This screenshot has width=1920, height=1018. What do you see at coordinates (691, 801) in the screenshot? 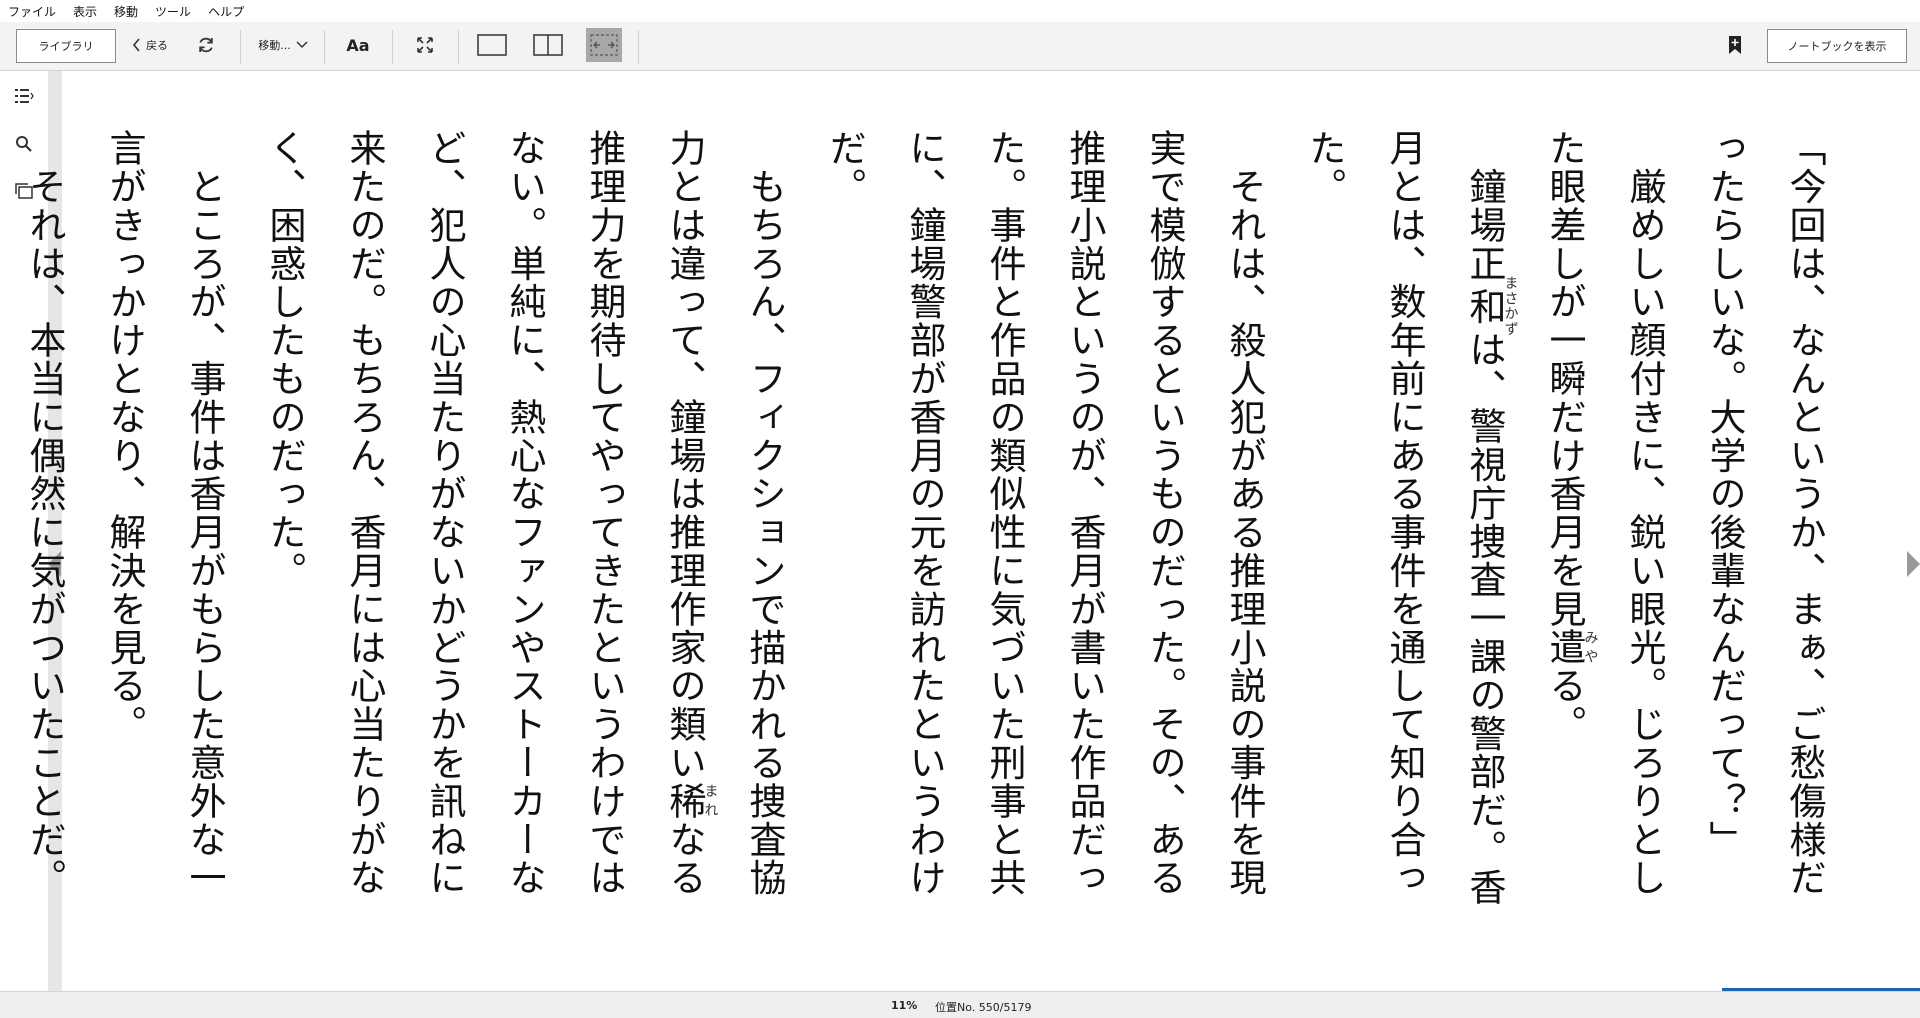
I see `ruby-annotation: 稀まれ` at bounding box center [691, 801].